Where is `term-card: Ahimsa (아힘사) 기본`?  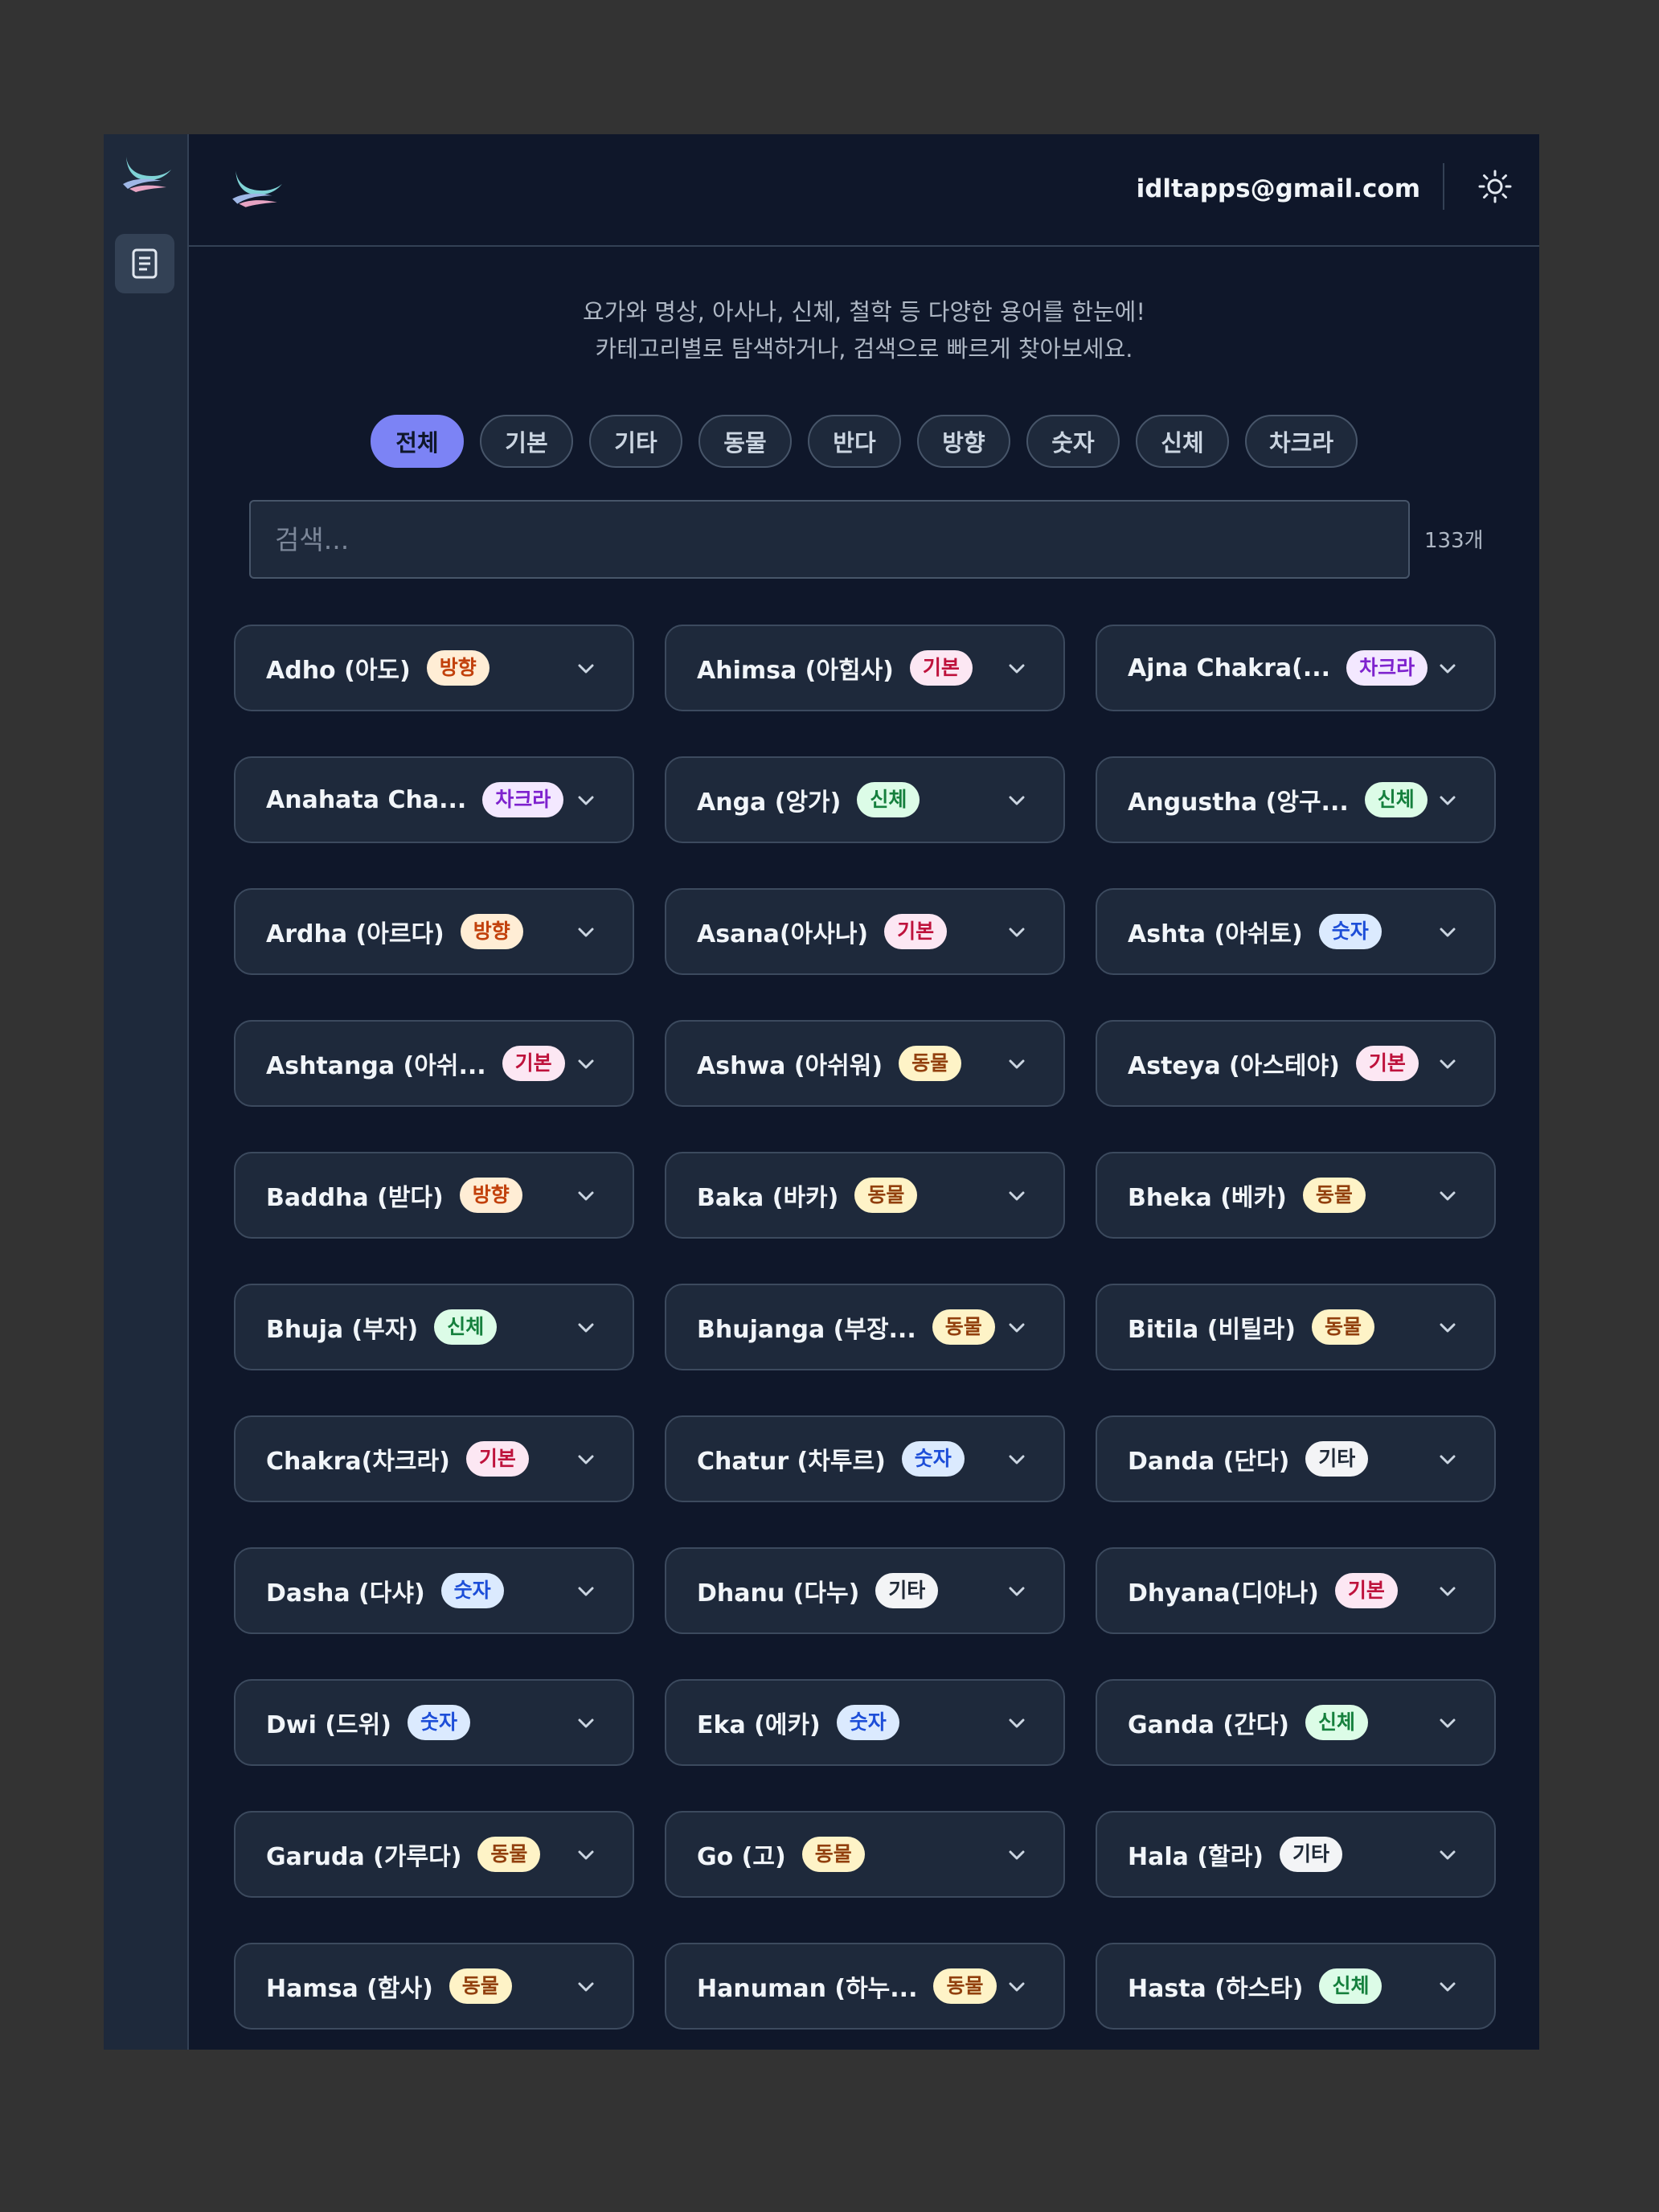 term-card: Ahimsa (아힘사) 기본 is located at coordinates (865, 668).